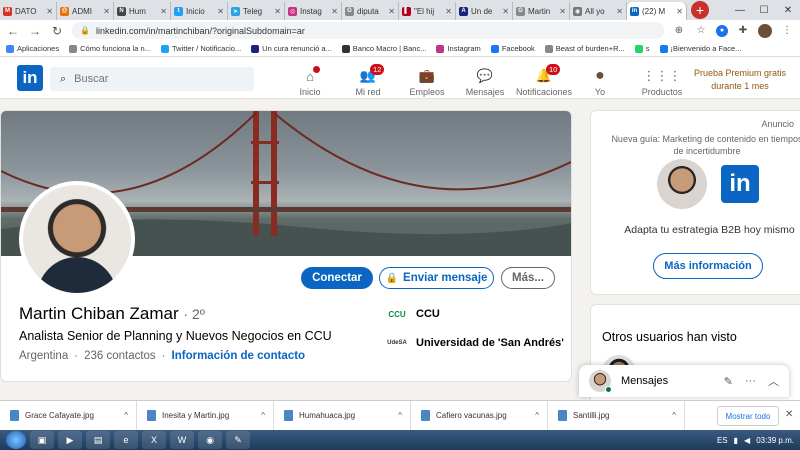 The width and height of the screenshot is (800, 450). What do you see at coordinates (205, 415) in the screenshot?
I see `download-item: Inesita y Martin.jpg ^` at bounding box center [205, 415].